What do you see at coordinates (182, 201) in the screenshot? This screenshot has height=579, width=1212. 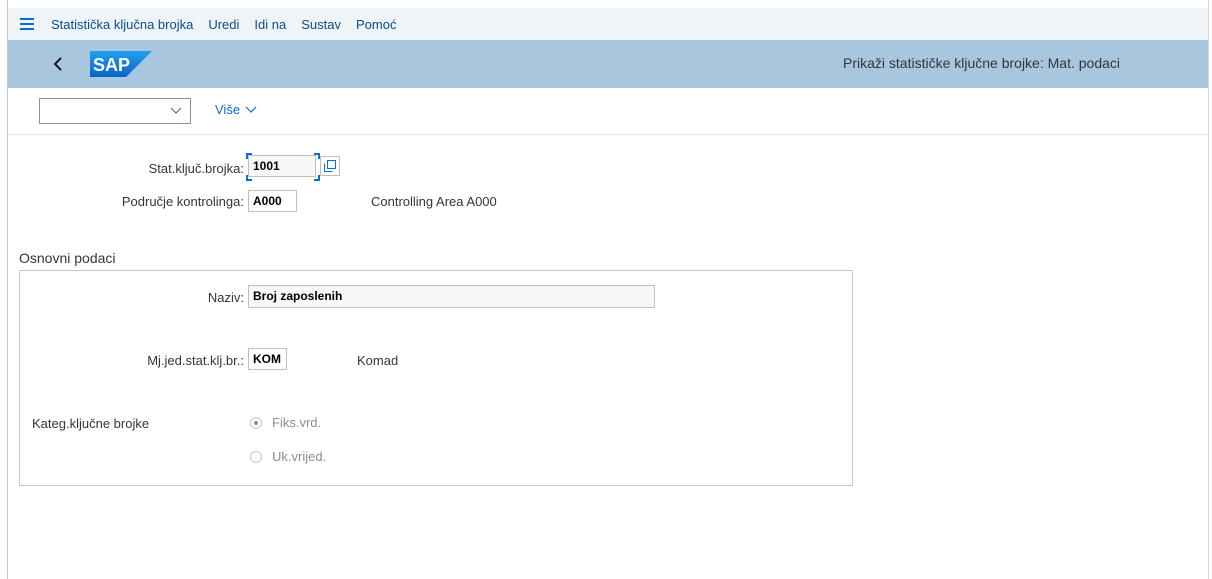 I see `controlling-area-label: Područje kontrolinga:` at bounding box center [182, 201].